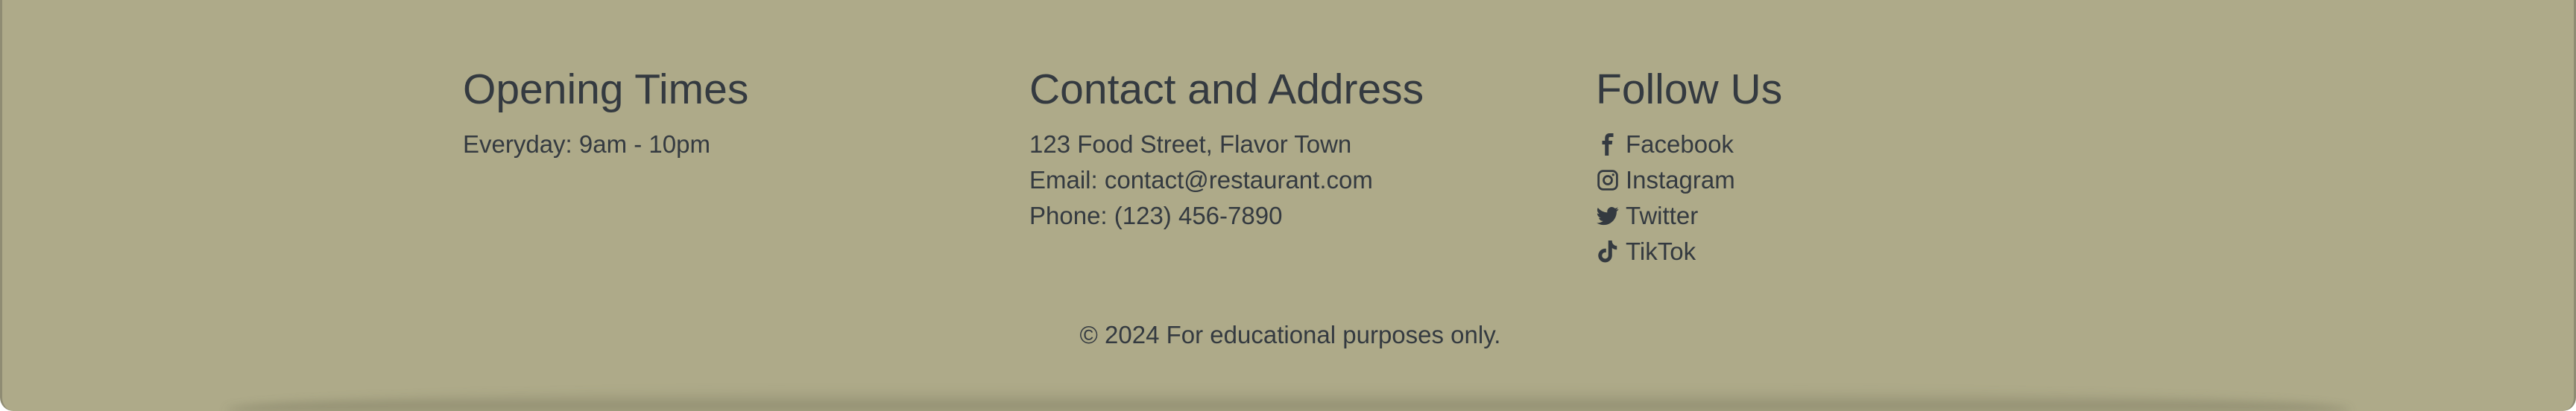  What do you see at coordinates (1226, 89) in the screenshot?
I see `contact-heading: Contact and Address` at bounding box center [1226, 89].